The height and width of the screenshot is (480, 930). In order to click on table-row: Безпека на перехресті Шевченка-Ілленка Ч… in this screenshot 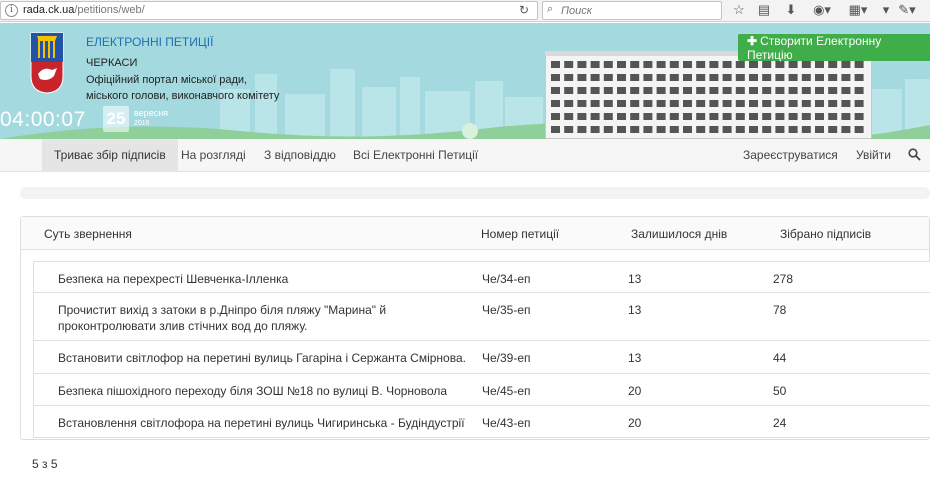, I will do `click(481, 277)`.